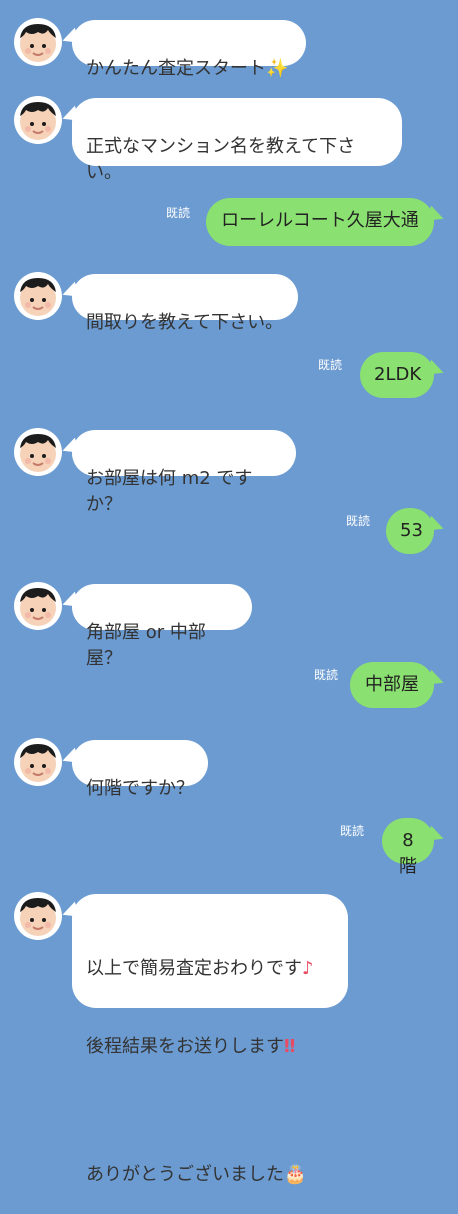  I want to click on message-text: 8階, so click(408, 853).